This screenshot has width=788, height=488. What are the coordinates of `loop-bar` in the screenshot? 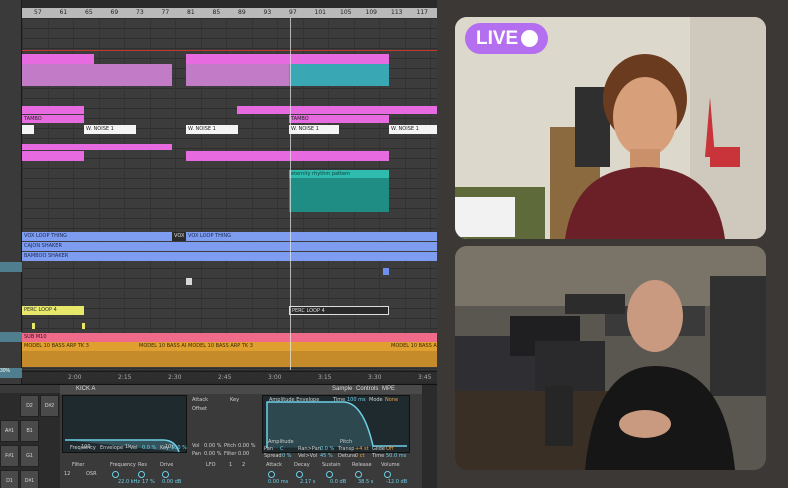 It's located at (229, 4).